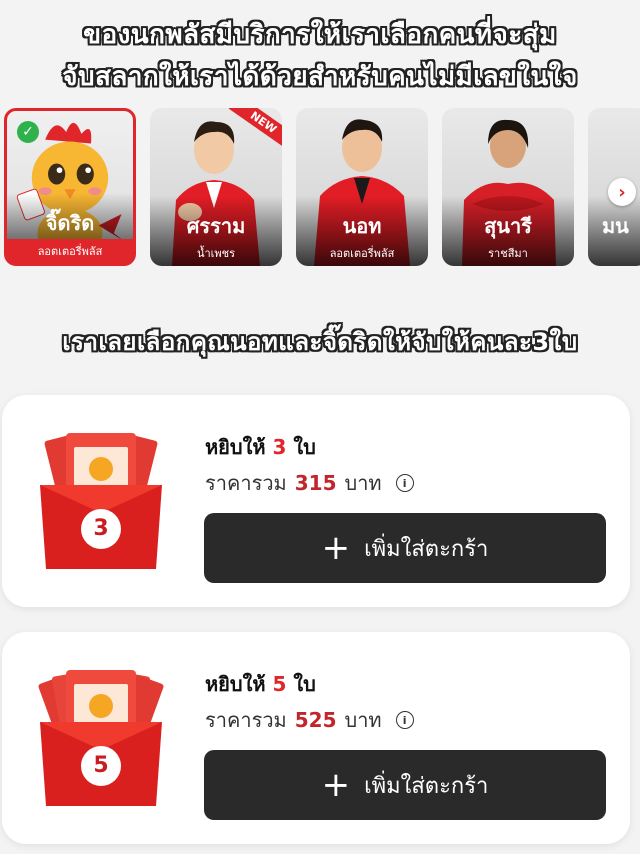  What do you see at coordinates (28, 132) in the screenshot?
I see `check-circle-icon: ✓` at bounding box center [28, 132].